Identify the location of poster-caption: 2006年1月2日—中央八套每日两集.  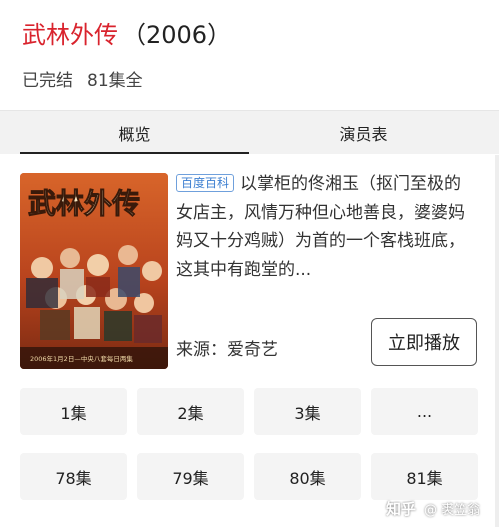
(81, 358).